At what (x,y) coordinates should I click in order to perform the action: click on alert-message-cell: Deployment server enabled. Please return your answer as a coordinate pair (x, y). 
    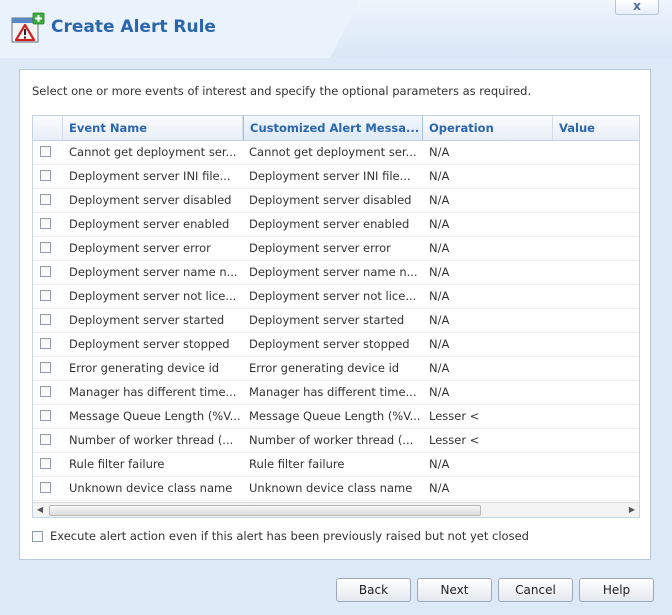
    Looking at the image, I should click on (329, 224).